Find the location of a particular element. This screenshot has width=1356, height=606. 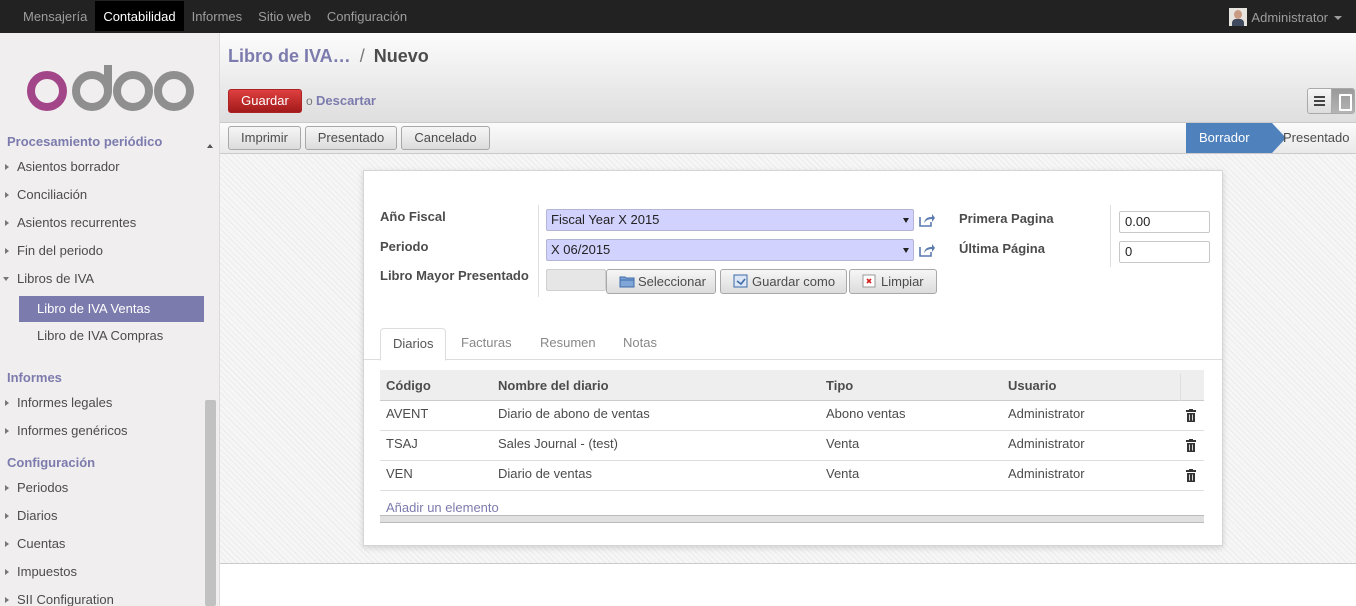

state-borrador: Borrador is located at coordinates (1236, 138).